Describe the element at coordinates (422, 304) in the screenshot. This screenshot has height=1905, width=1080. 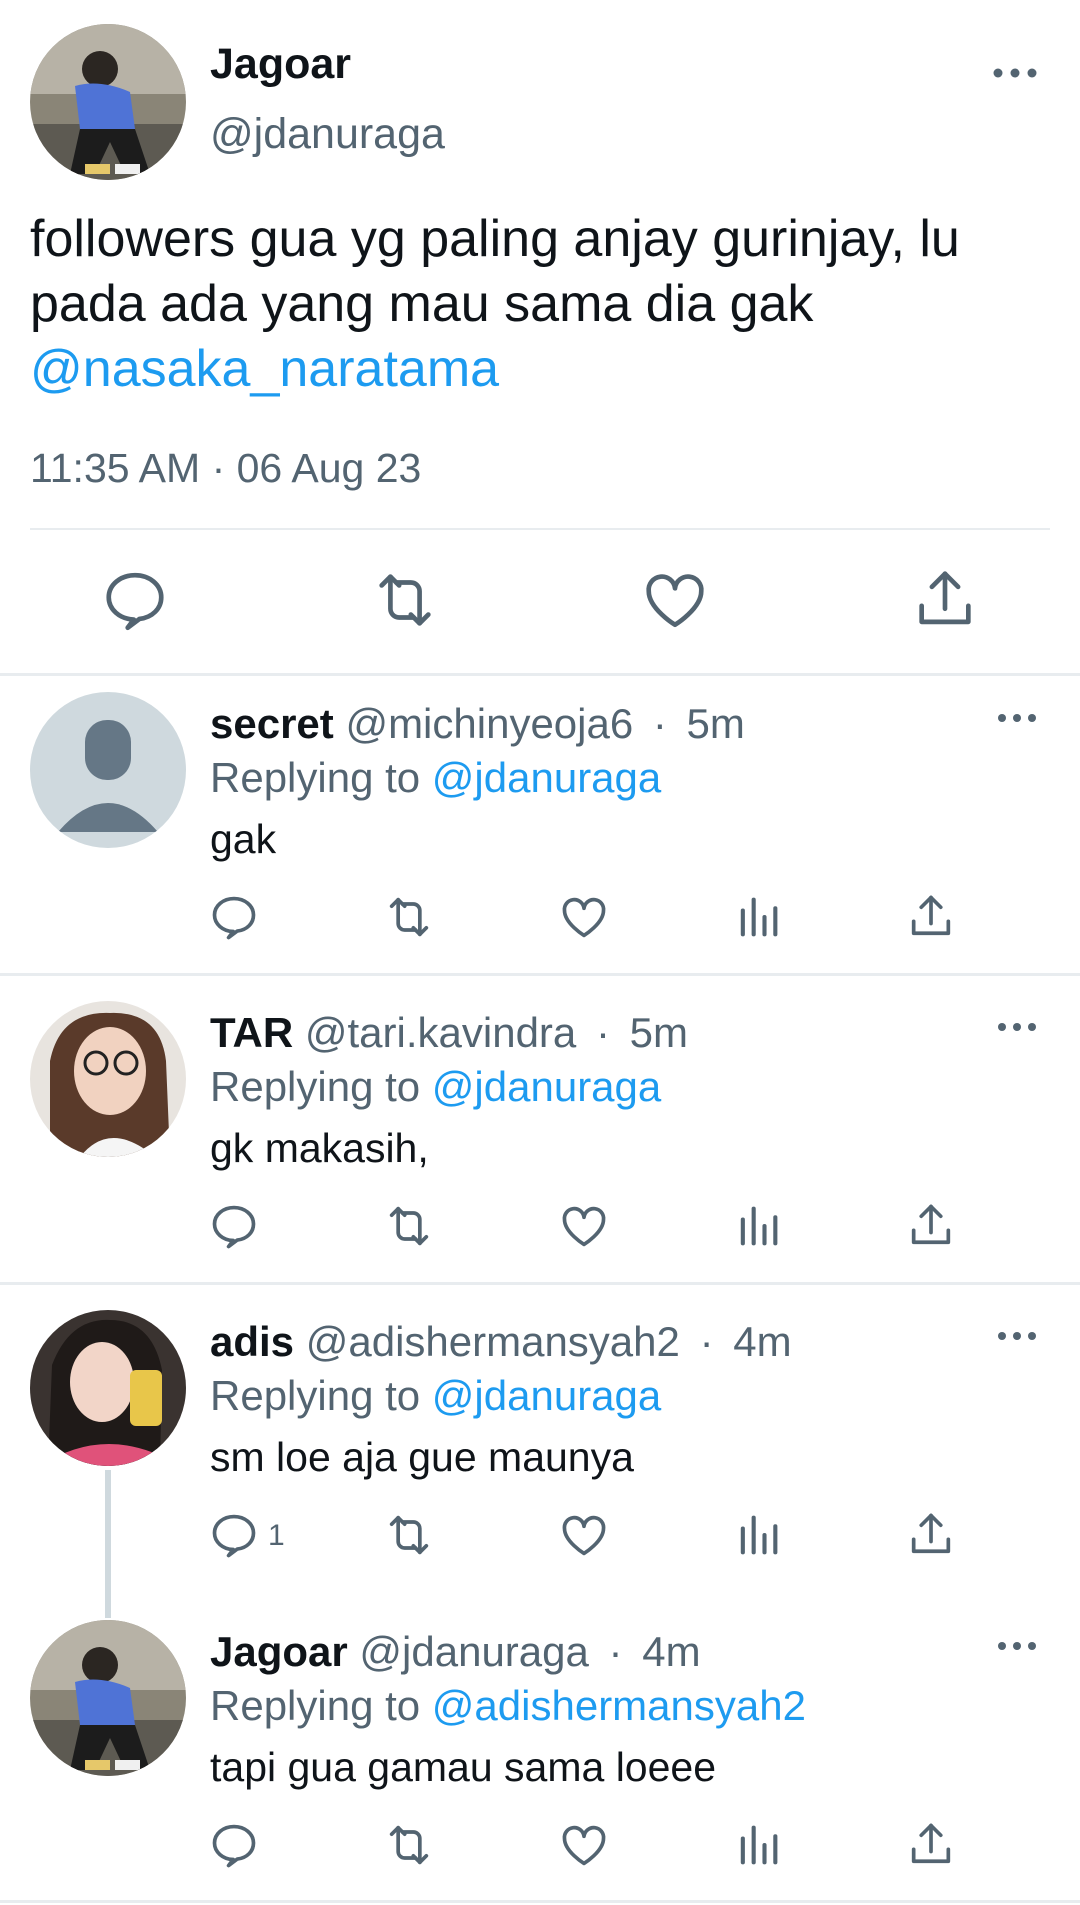
I see `tweet-text-line: pada ada yang mau sama dia gak` at that location.